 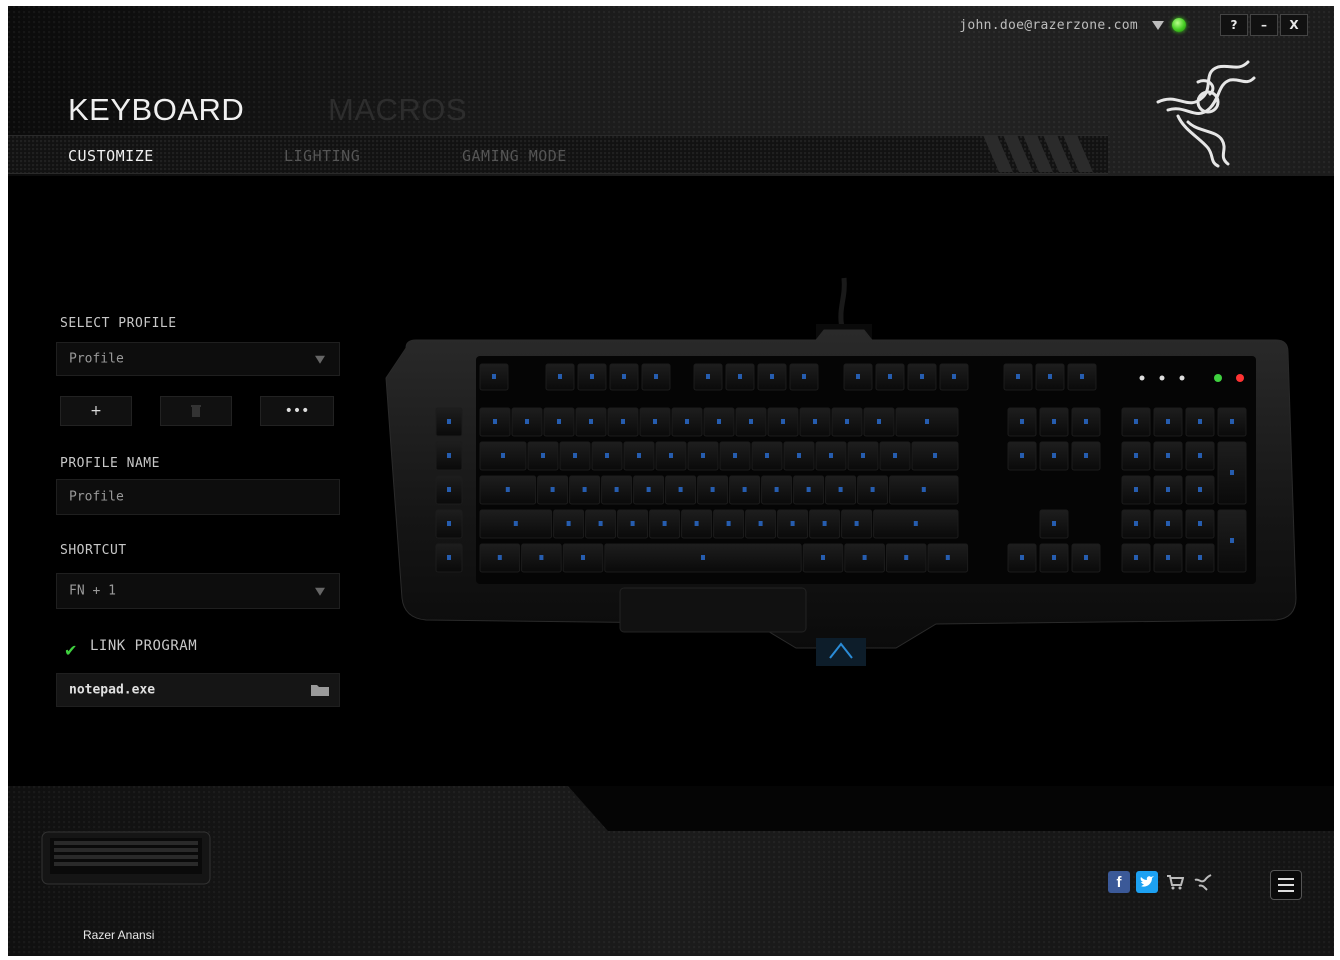 What do you see at coordinates (1161, 882) in the screenshot?
I see `social-bar: f` at bounding box center [1161, 882].